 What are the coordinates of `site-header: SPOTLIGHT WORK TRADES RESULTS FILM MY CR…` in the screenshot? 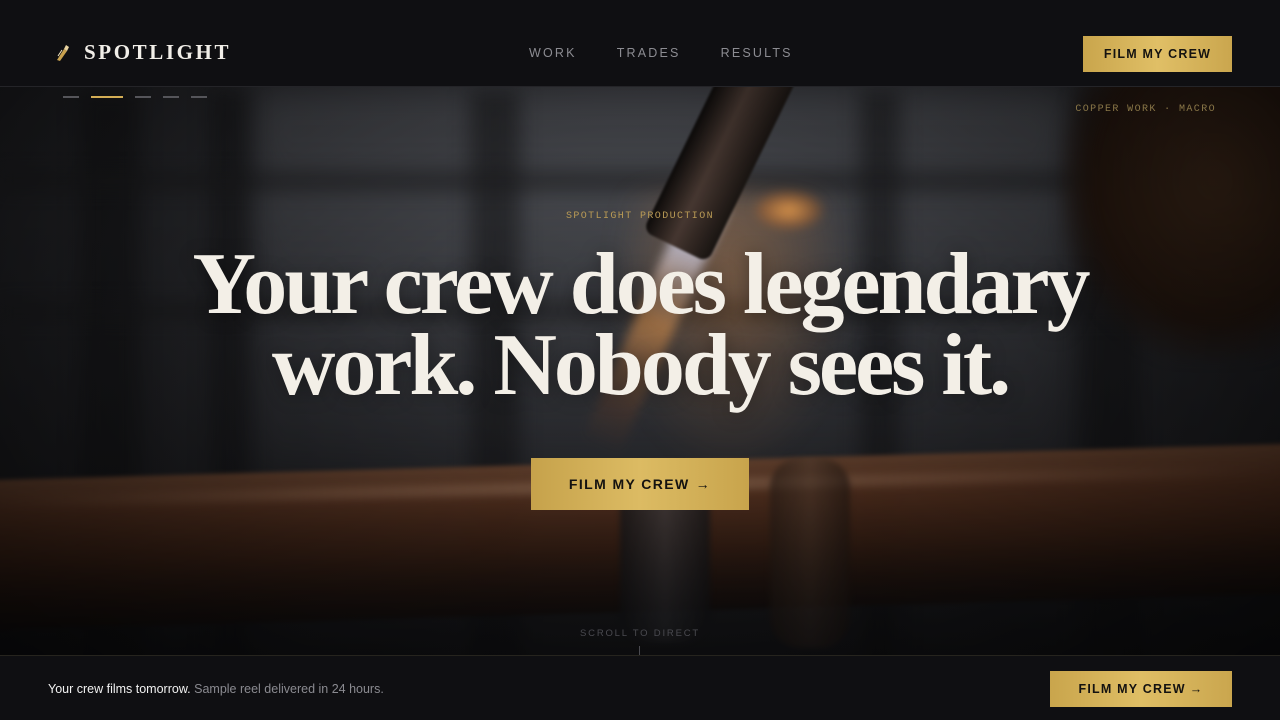 It's located at (640, 43).